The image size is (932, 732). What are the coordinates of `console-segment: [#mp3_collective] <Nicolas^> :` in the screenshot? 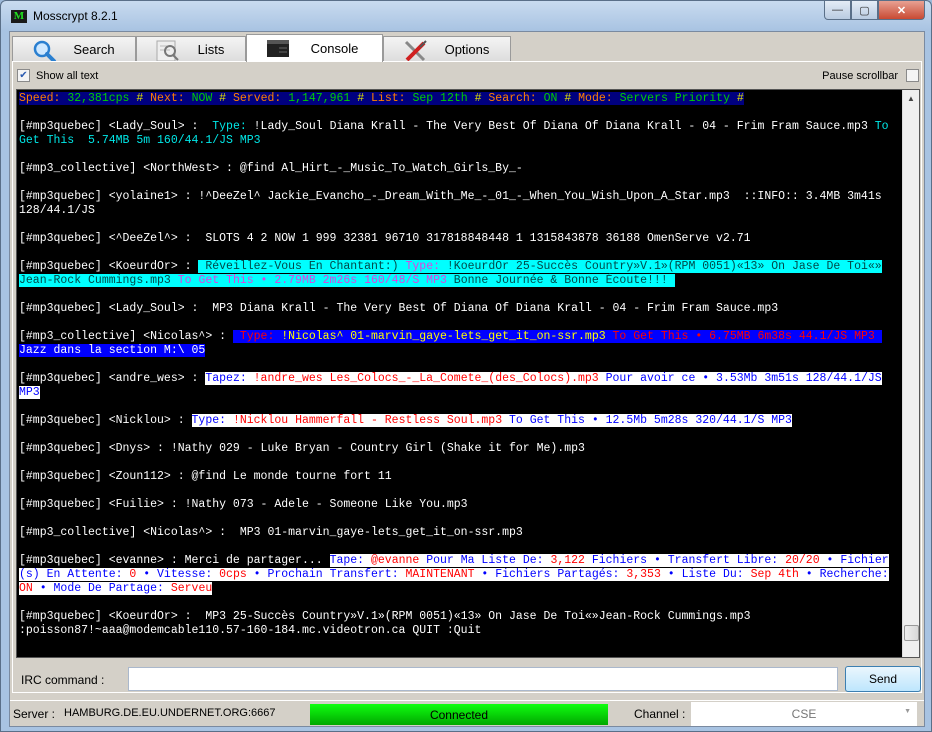 It's located at (126, 336).